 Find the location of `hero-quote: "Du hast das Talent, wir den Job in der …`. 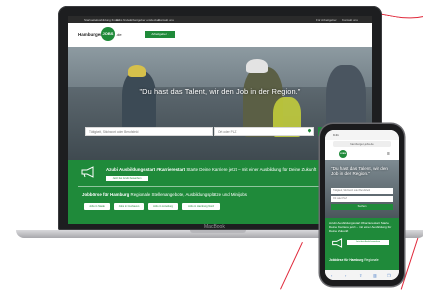

hero-quote: "Du hast das Talent, wir den Job in der … is located at coordinates (220, 91).